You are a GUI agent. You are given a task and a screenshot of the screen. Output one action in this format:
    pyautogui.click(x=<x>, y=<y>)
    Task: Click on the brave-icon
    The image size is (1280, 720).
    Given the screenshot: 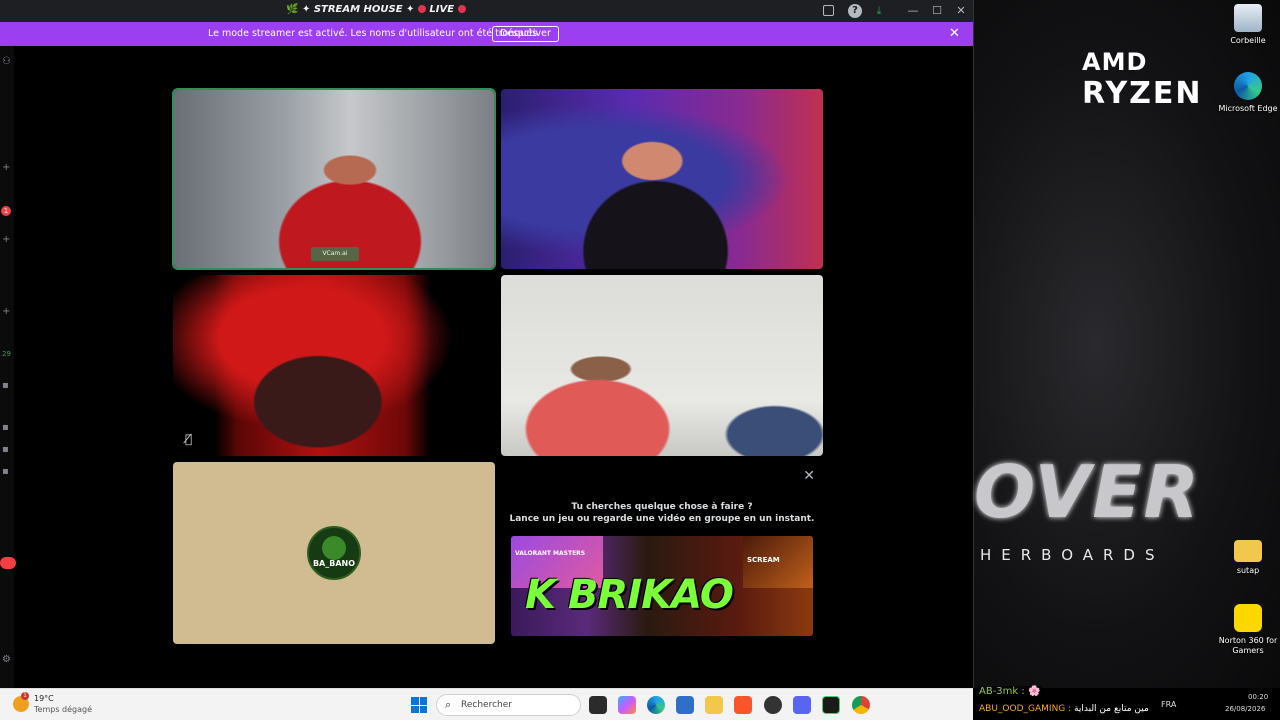 What is the action you would take?
    pyautogui.click(x=743, y=705)
    